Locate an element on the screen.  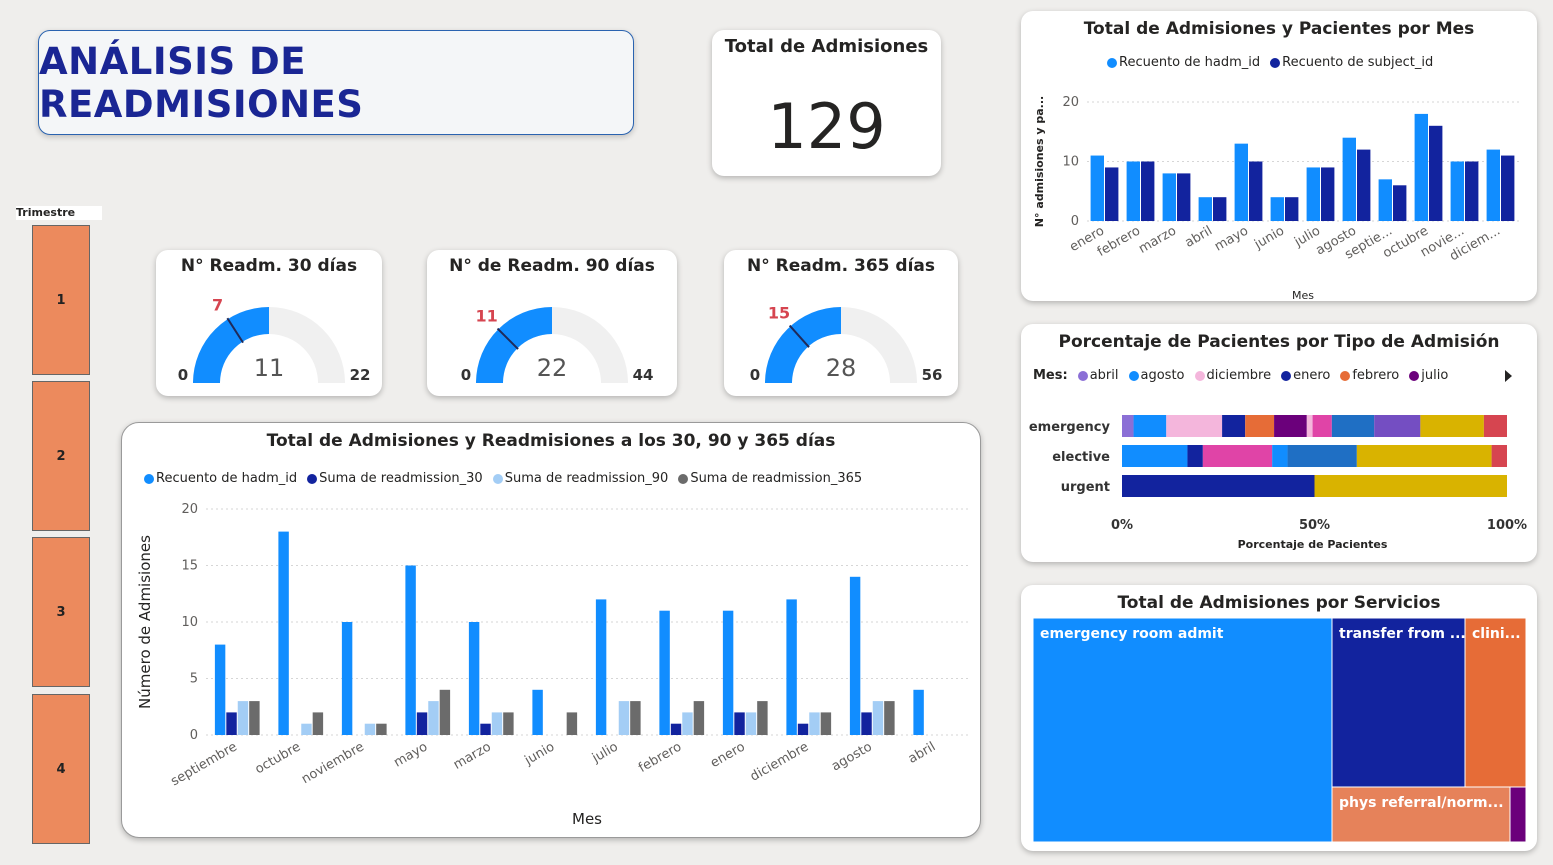
slicer-title: Trimestre is located at coordinates (59, 213).